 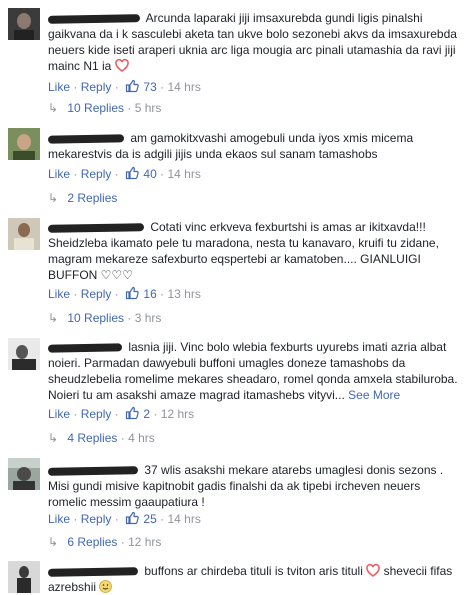 I want to click on like-count: 2, so click(x=146, y=414).